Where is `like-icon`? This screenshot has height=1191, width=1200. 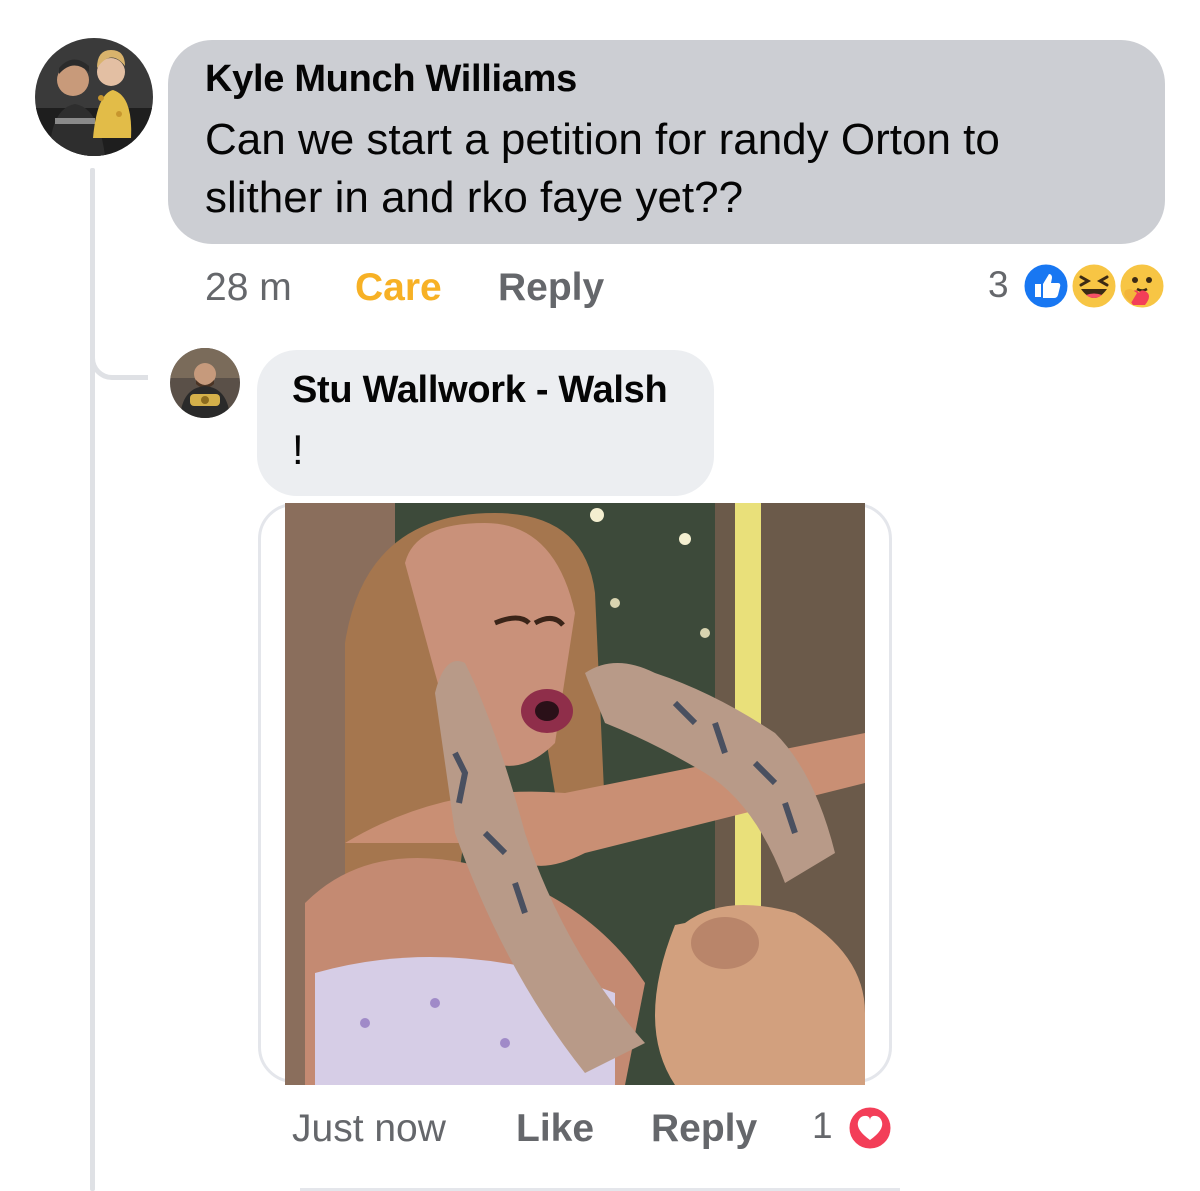
like-icon is located at coordinates (1046, 286).